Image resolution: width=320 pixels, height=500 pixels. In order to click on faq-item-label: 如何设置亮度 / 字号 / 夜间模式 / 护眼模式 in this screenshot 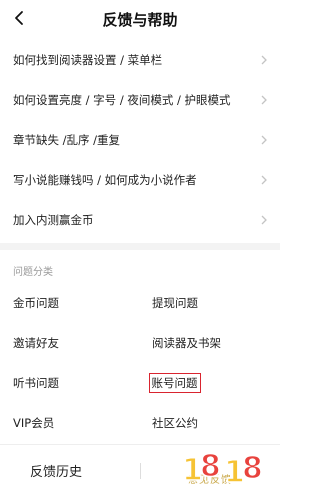, I will do `click(122, 100)`.